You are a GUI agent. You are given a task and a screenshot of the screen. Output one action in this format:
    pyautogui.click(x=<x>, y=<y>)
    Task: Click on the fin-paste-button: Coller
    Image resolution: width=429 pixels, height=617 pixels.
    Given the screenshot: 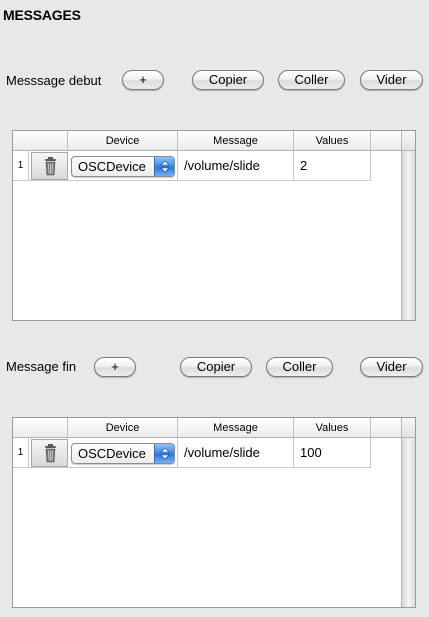 What is the action you would take?
    pyautogui.click(x=299, y=367)
    